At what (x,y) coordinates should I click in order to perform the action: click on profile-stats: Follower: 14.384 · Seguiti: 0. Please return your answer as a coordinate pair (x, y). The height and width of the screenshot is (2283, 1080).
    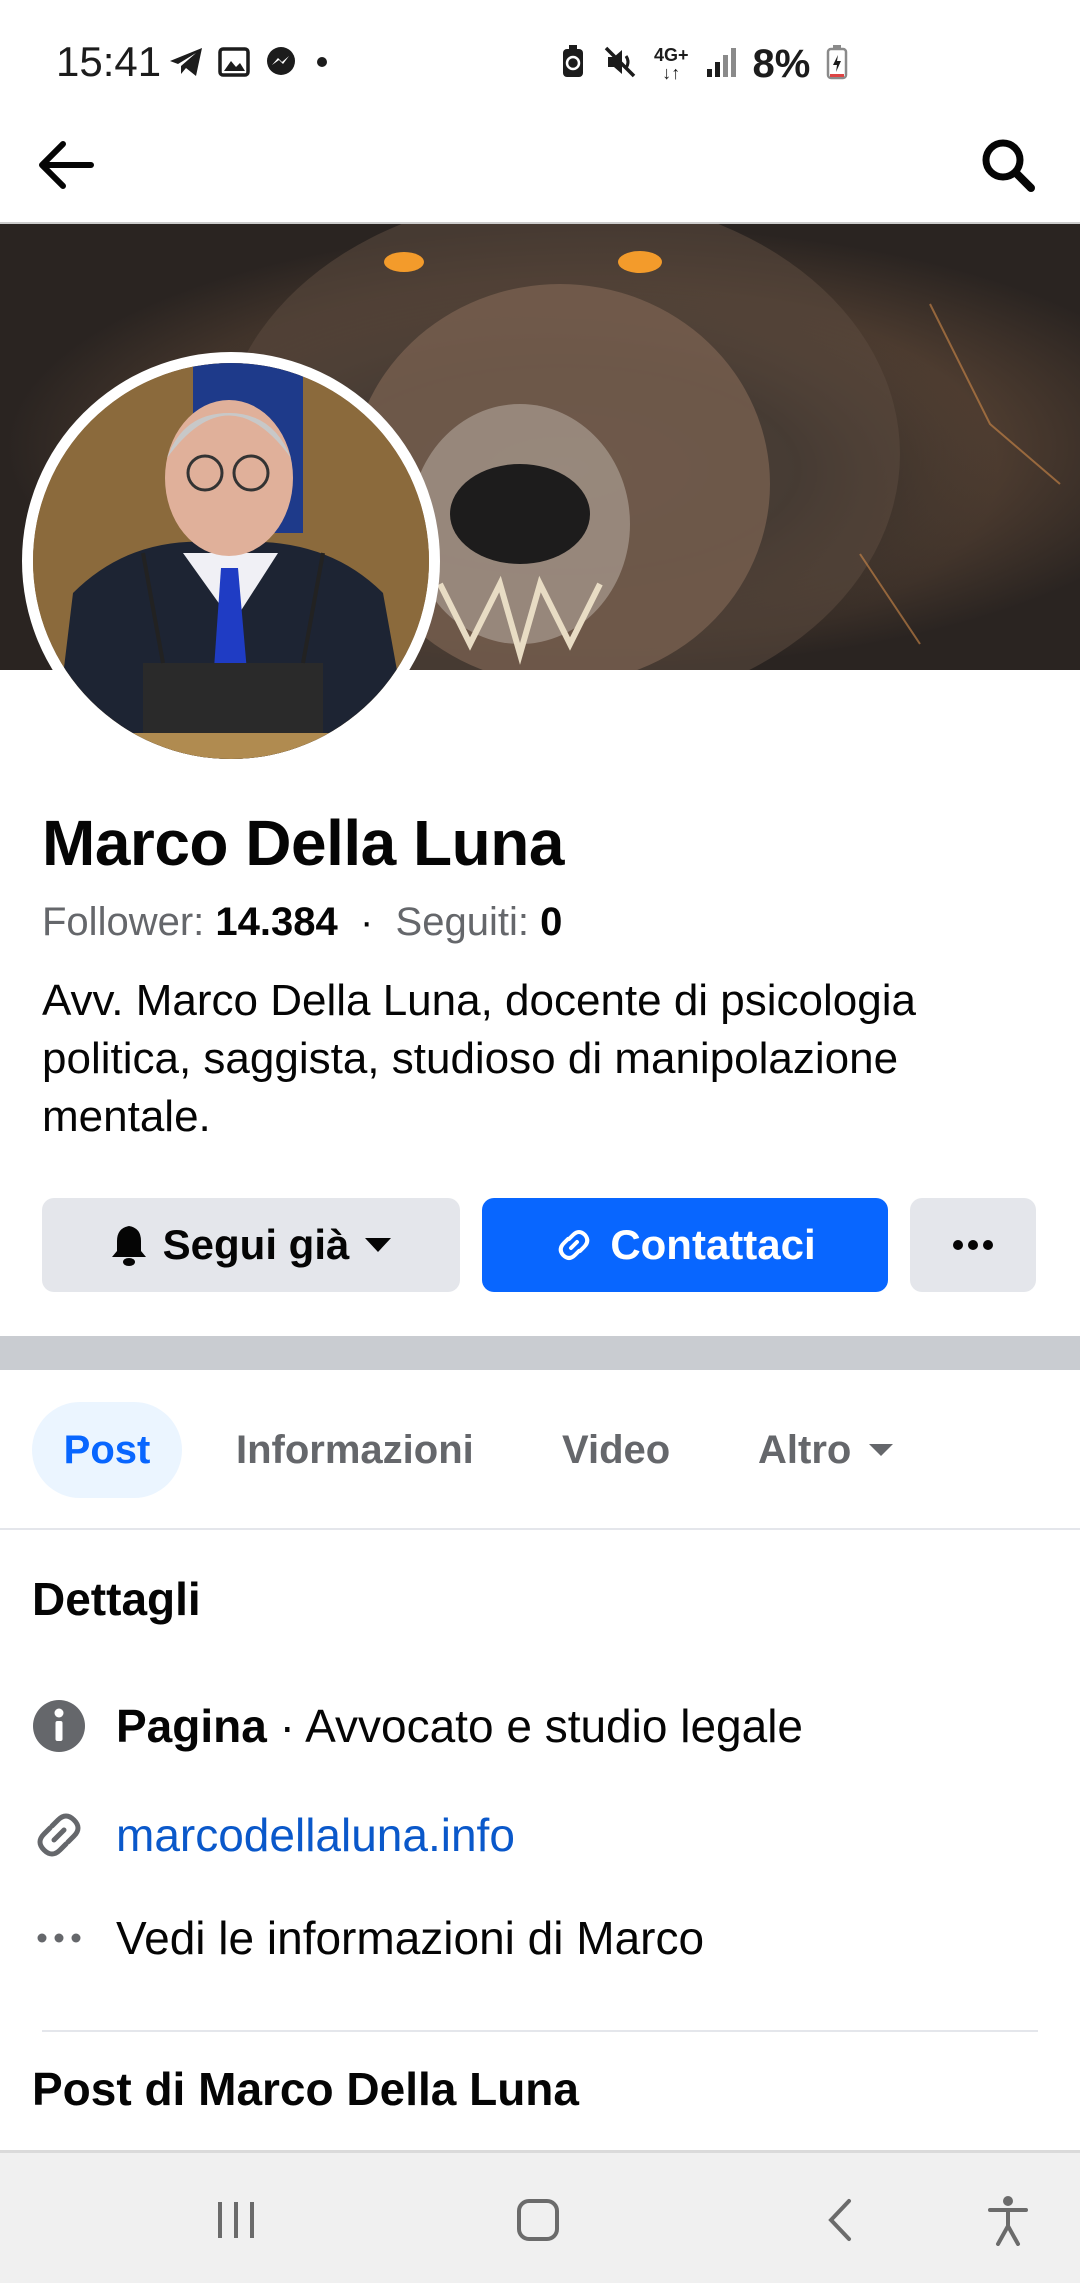
    Looking at the image, I should click on (302, 922).